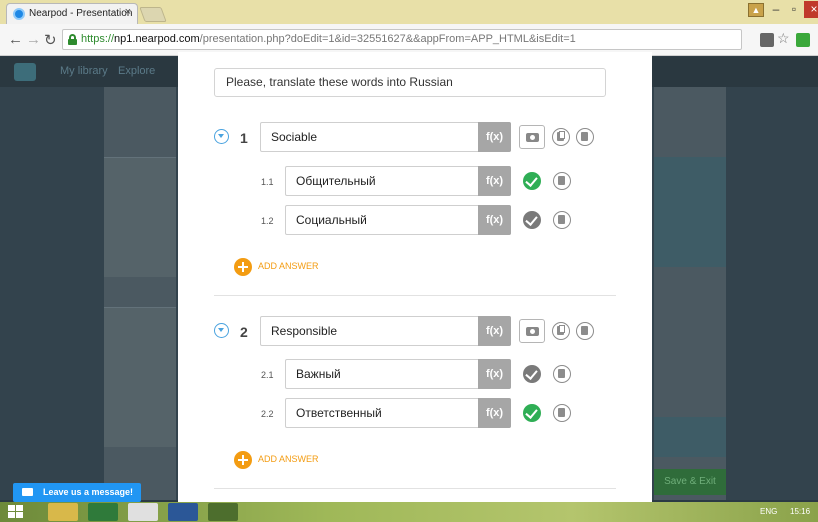 The image size is (818, 522). Describe the element at coordinates (385, 331) in the screenshot. I see `question-field: Responsible f(x)` at that location.